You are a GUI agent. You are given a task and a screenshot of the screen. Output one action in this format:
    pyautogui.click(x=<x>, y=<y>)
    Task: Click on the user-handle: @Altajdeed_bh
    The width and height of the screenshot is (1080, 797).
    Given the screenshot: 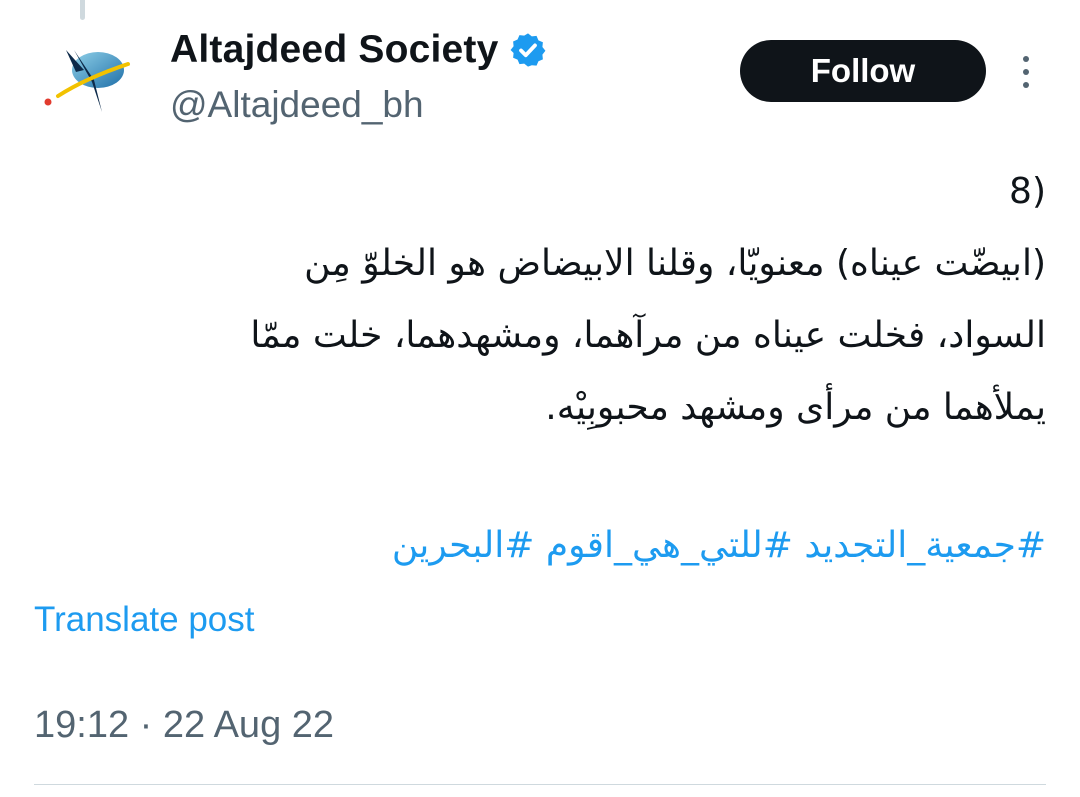 What is the action you would take?
    pyautogui.click(x=297, y=105)
    